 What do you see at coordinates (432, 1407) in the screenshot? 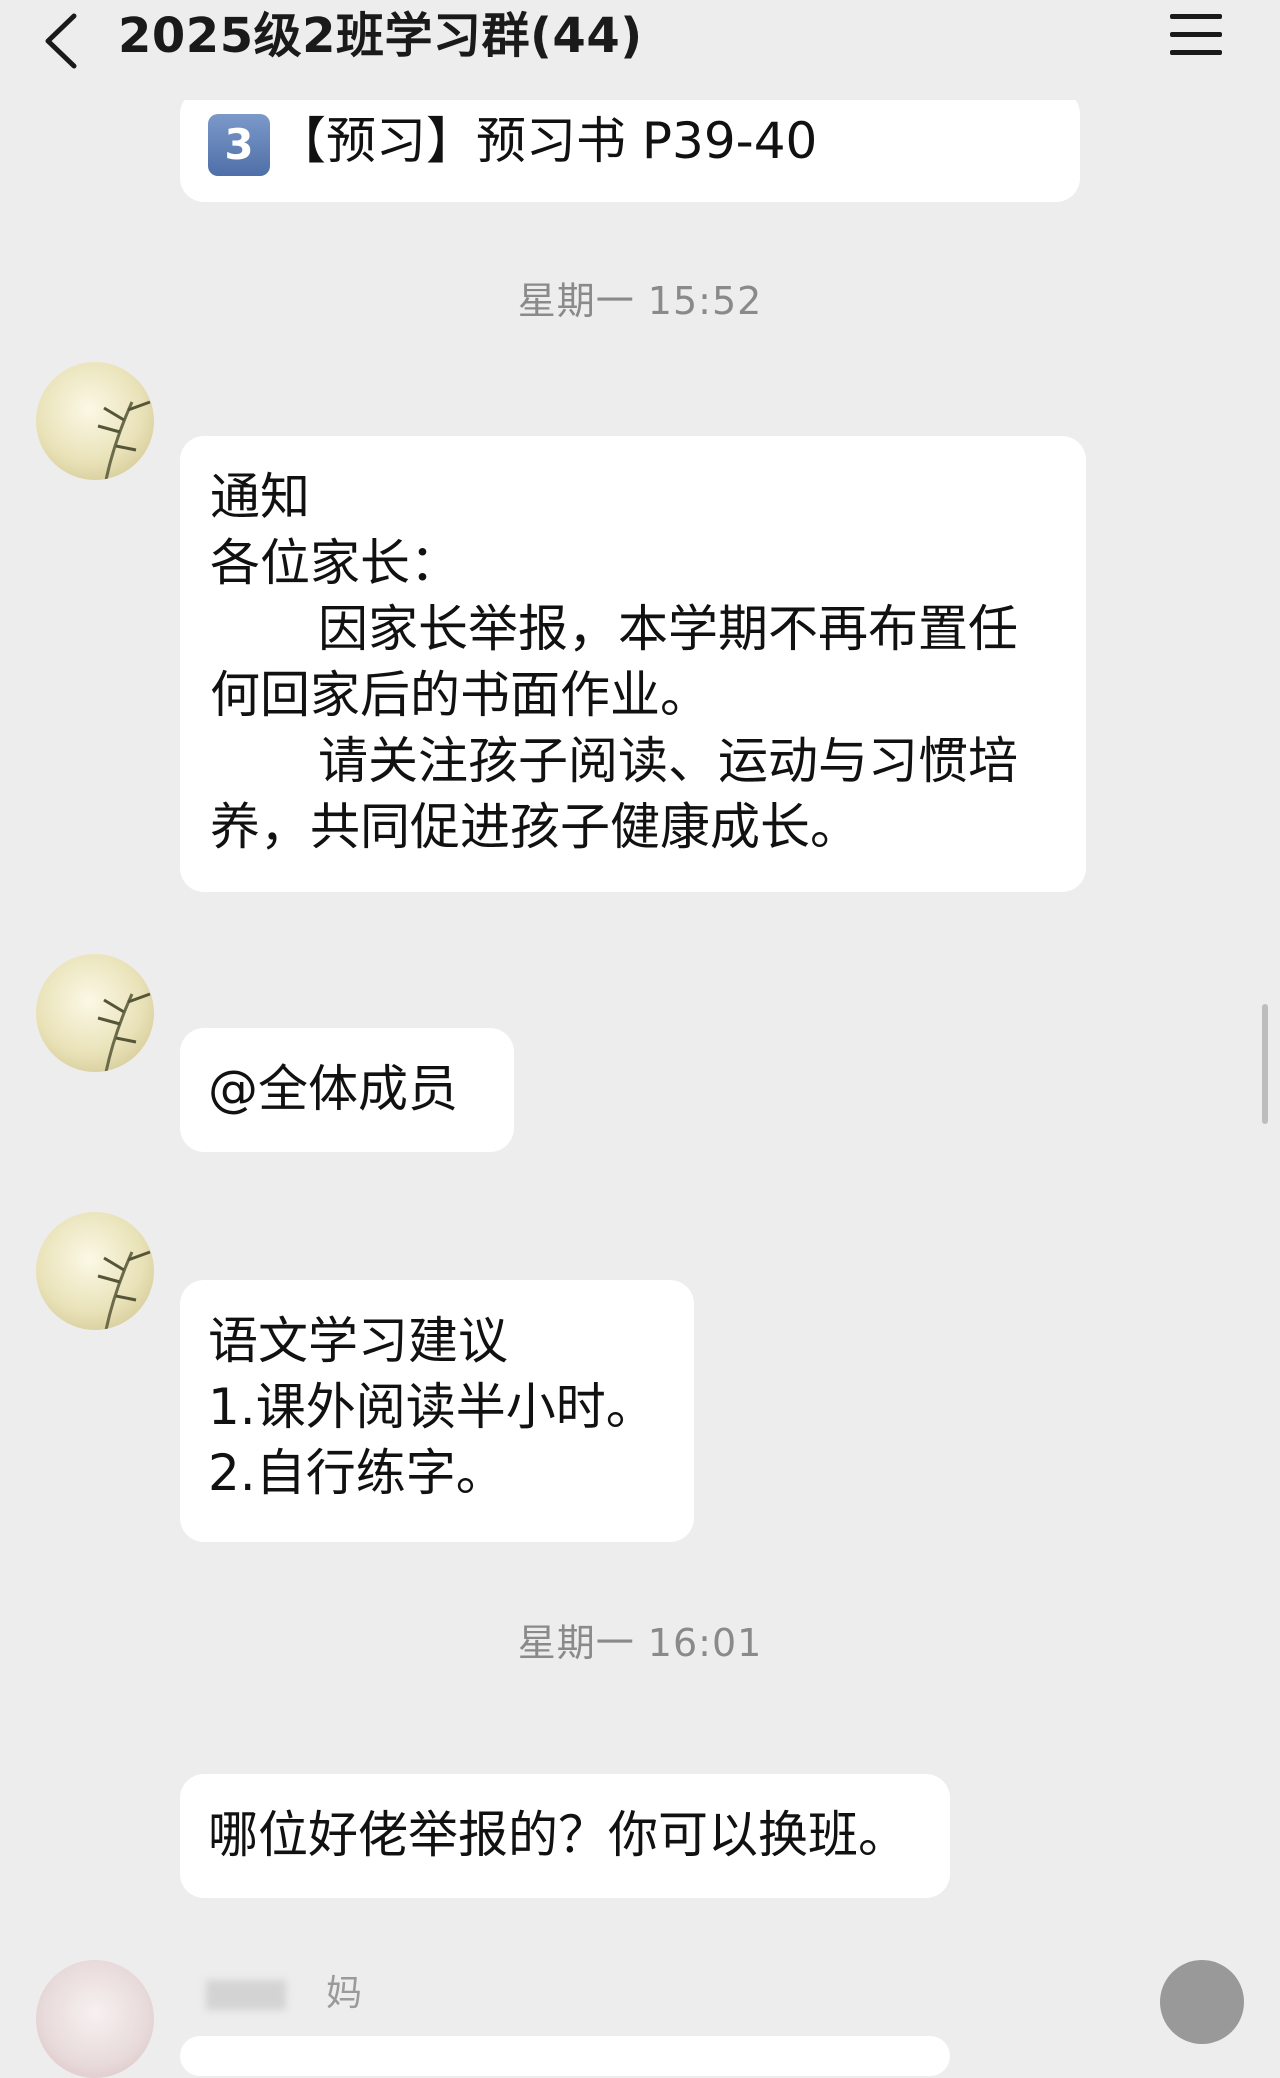
I see `advice-item: 1.课外阅读半小时。` at bounding box center [432, 1407].